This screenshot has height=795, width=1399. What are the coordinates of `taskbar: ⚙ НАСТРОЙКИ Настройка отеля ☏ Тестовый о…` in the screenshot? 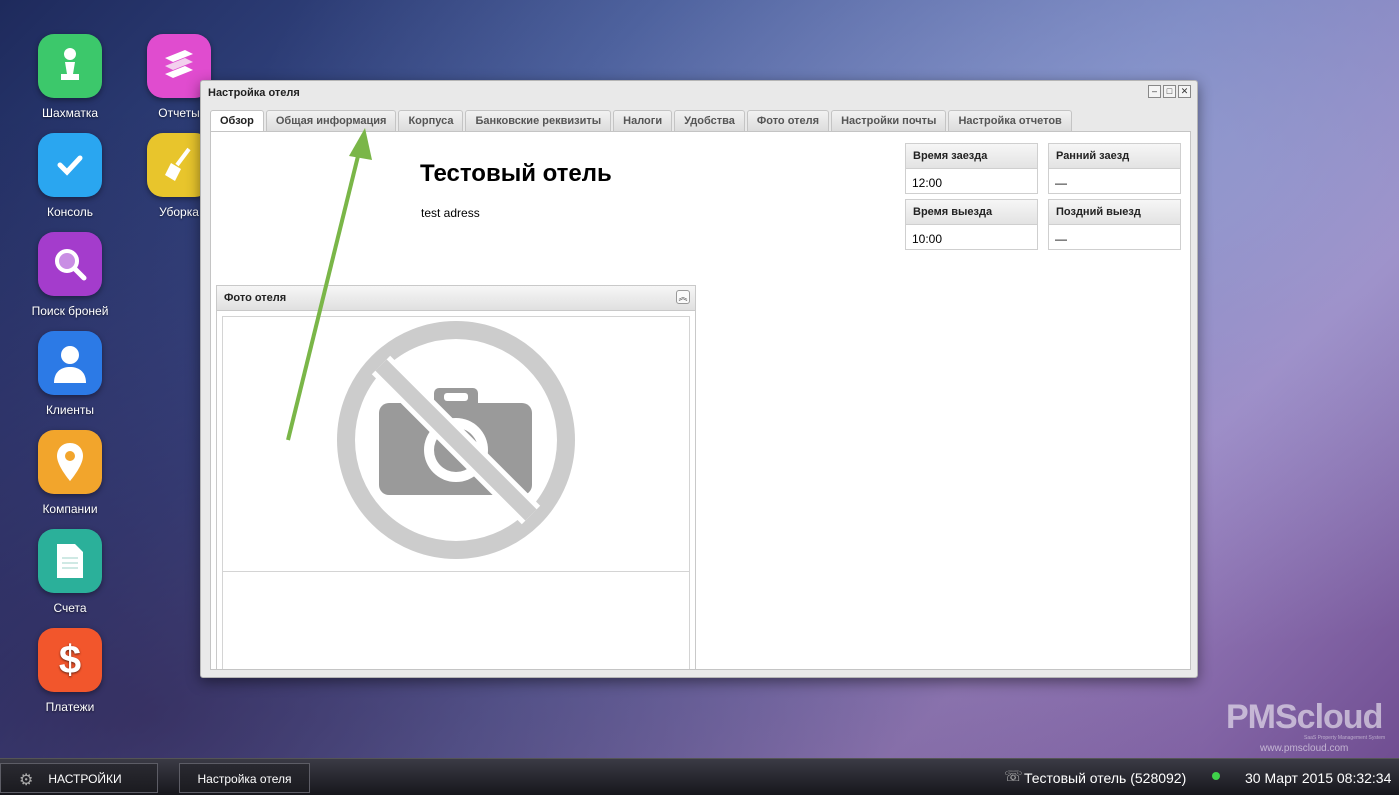 It's located at (699, 776).